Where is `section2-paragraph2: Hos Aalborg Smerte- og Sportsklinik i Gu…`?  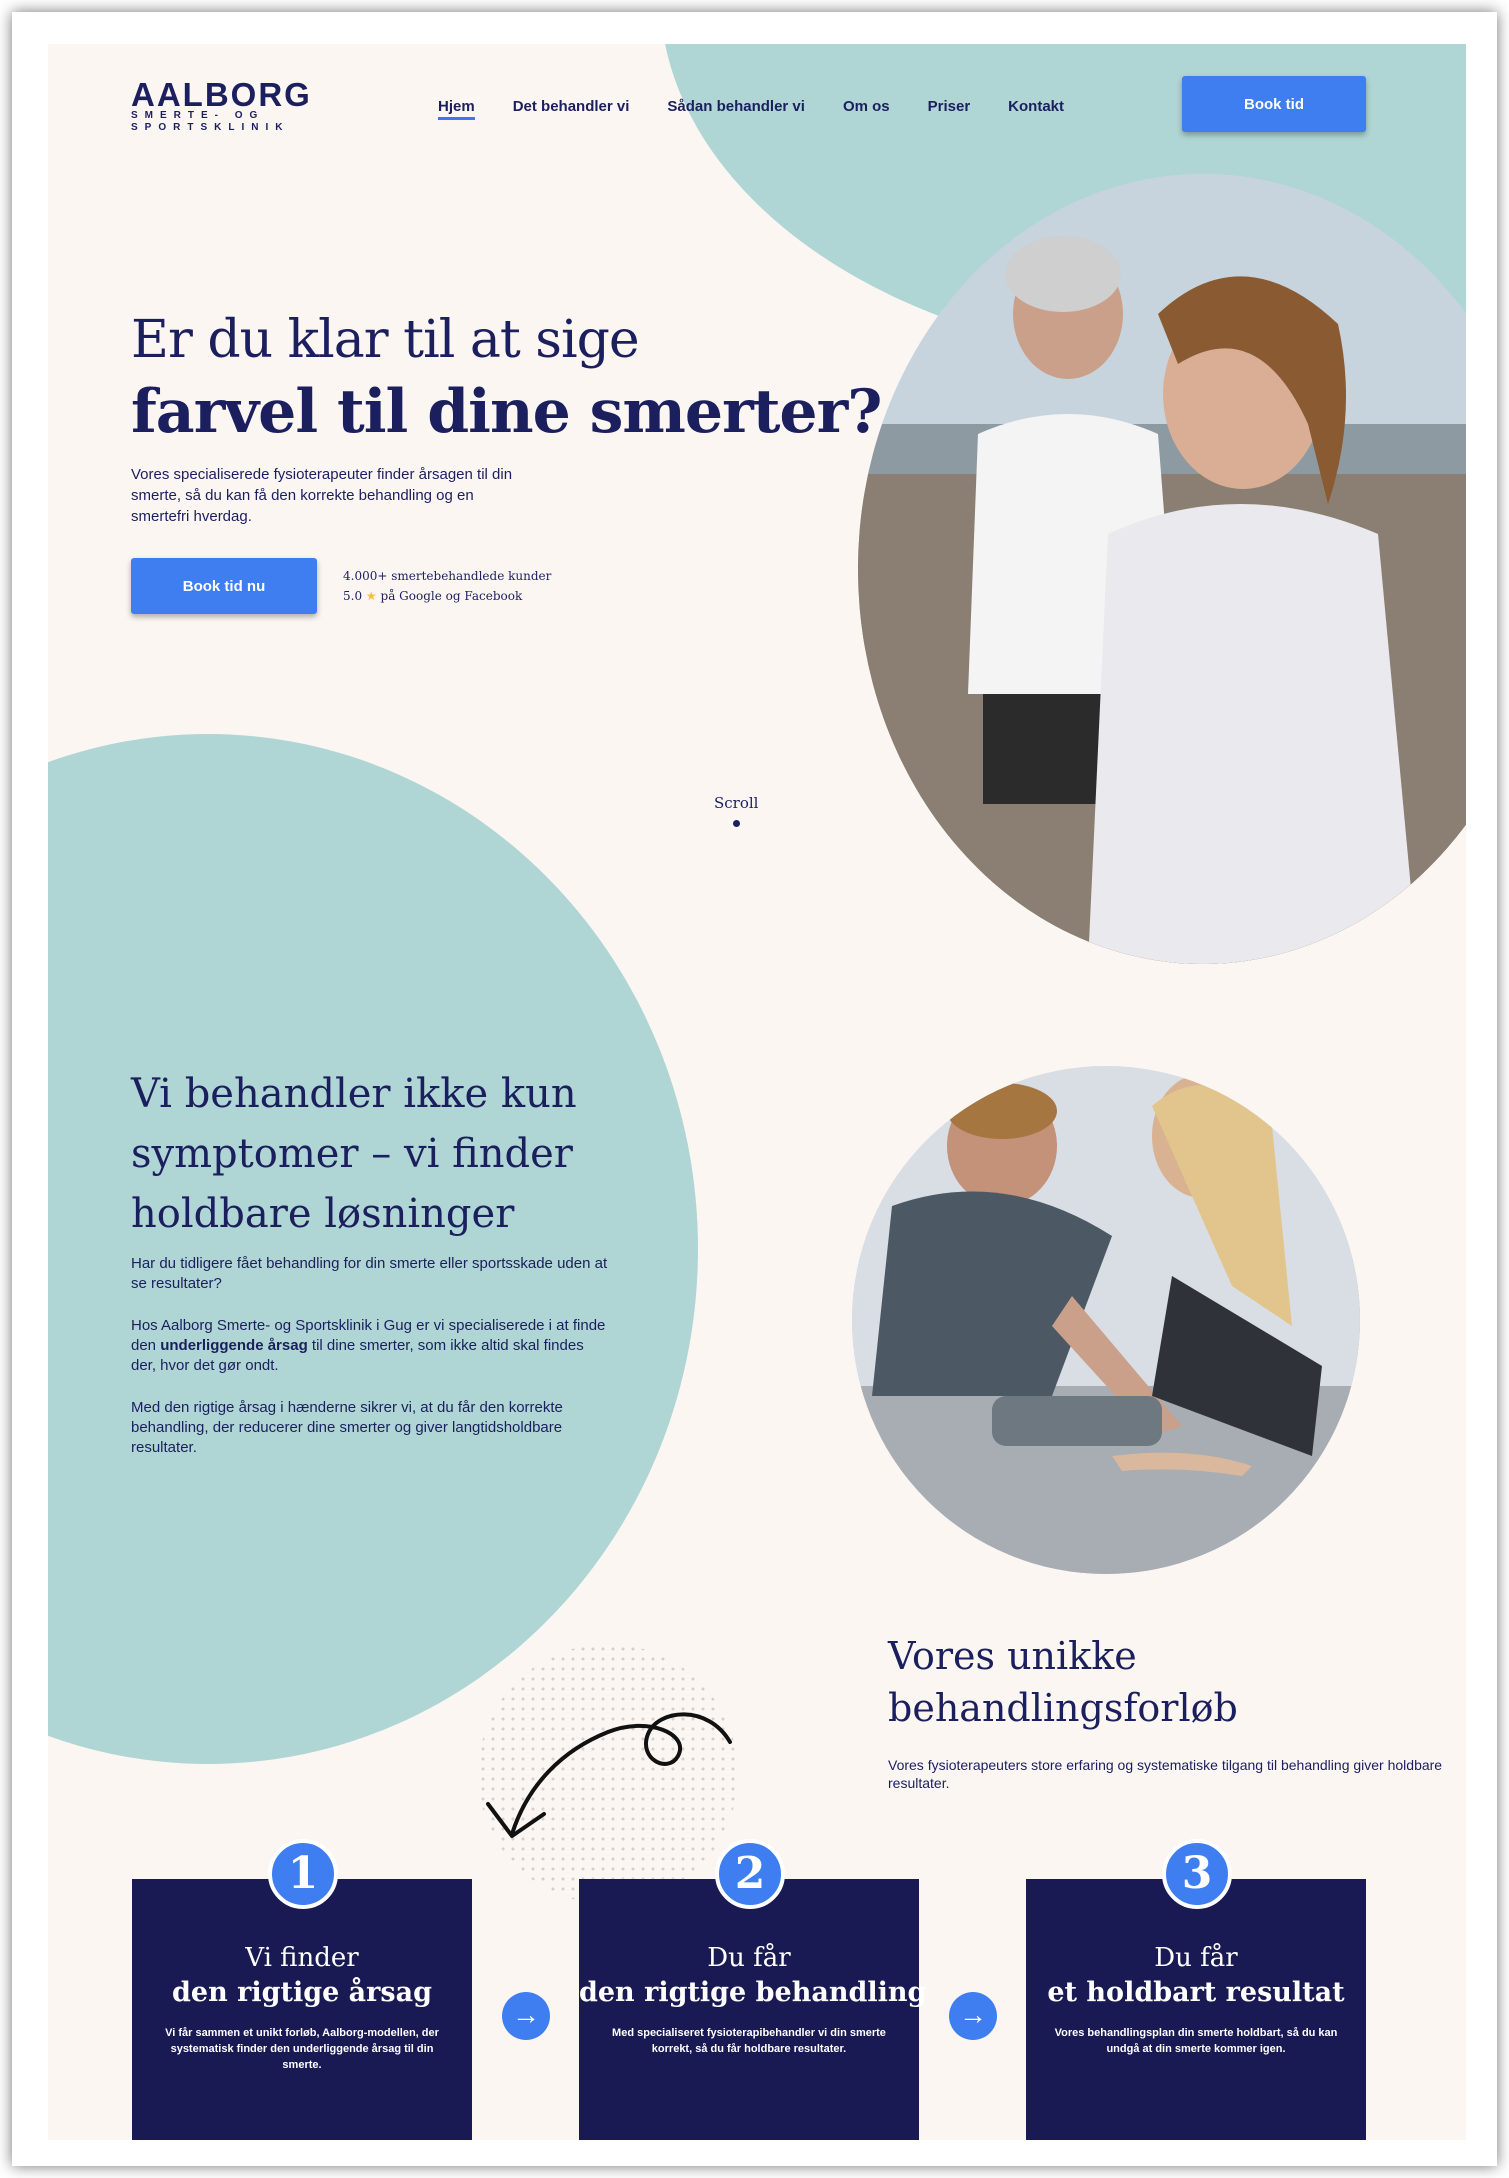 section2-paragraph2: Hos Aalborg Smerte- og Sportsklinik i Gu… is located at coordinates (371, 1346).